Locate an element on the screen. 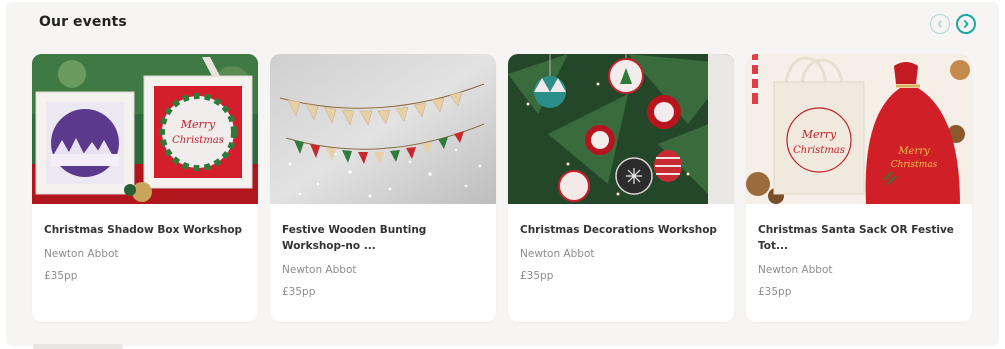 The height and width of the screenshot is (349, 1005). event-image-santa-sack: Merry Christmas Merry Christmas is located at coordinates (859, 129).